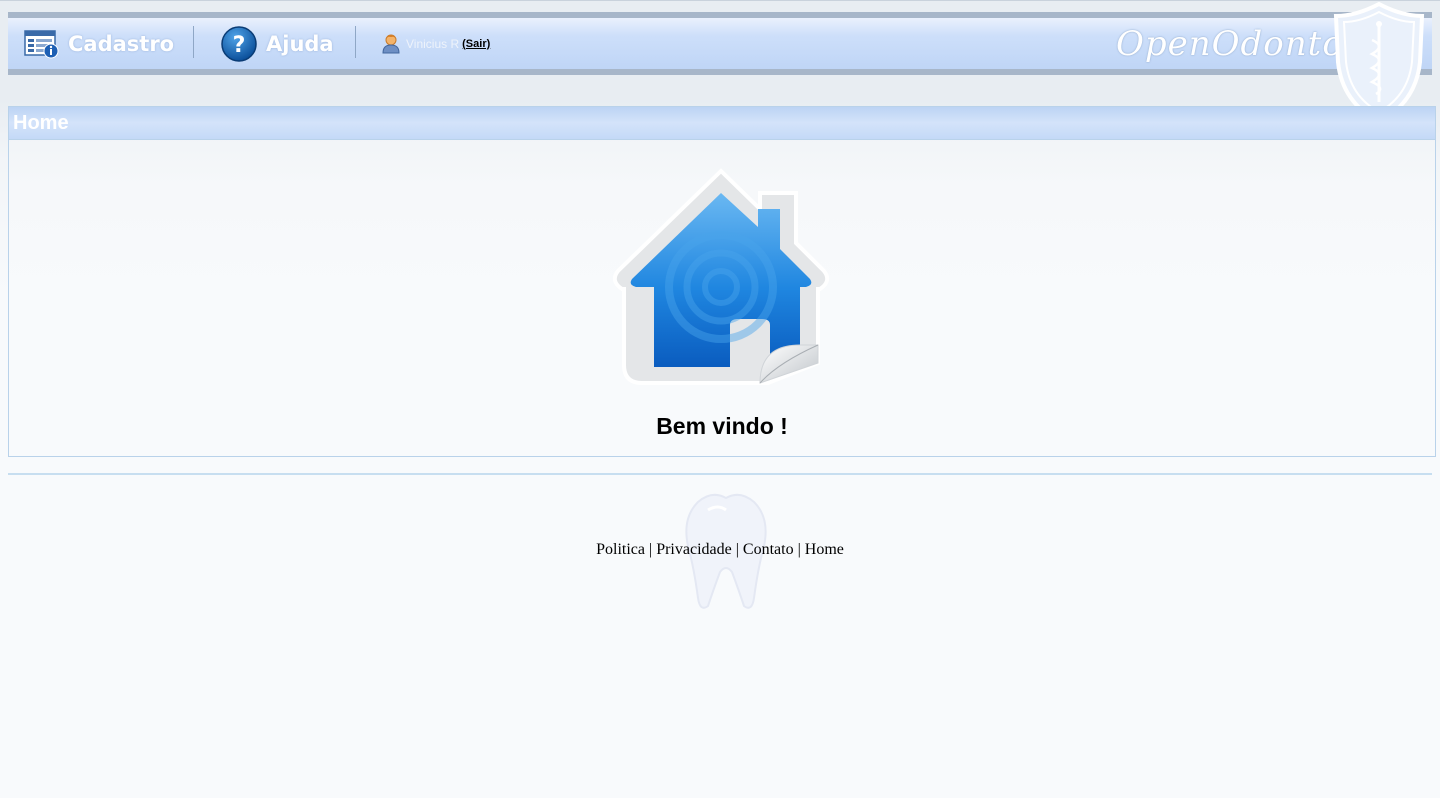 The image size is (1440, 798). Describe the element at coordinates (722, 426) in the screenshot. I see `welcome-message: Bem vindo !` at that location.